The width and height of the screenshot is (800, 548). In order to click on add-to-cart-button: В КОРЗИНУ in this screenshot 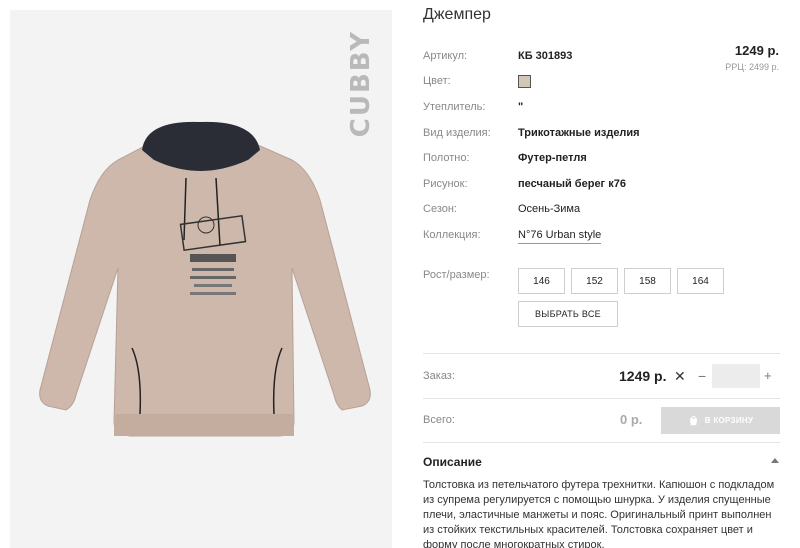, I will do `click(720, 420)`.